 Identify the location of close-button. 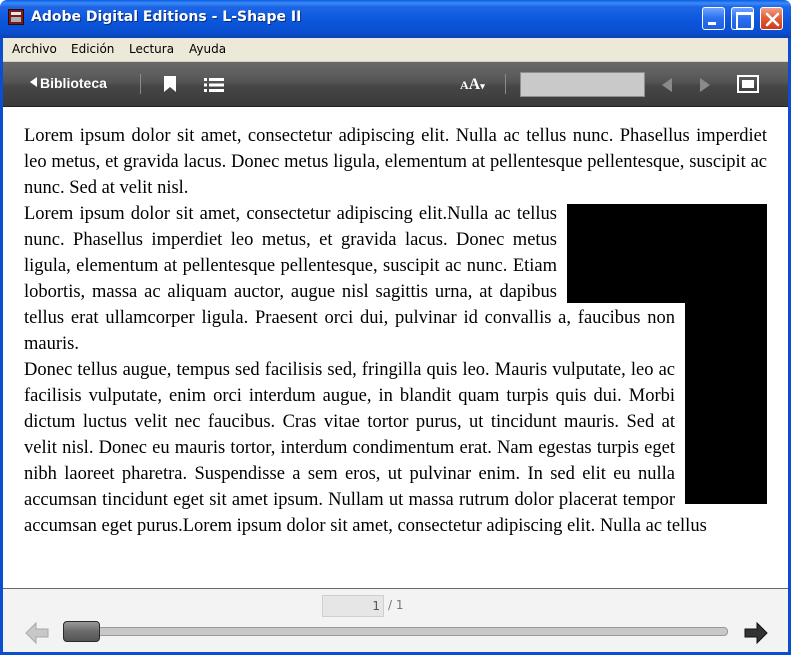
(771, 18).